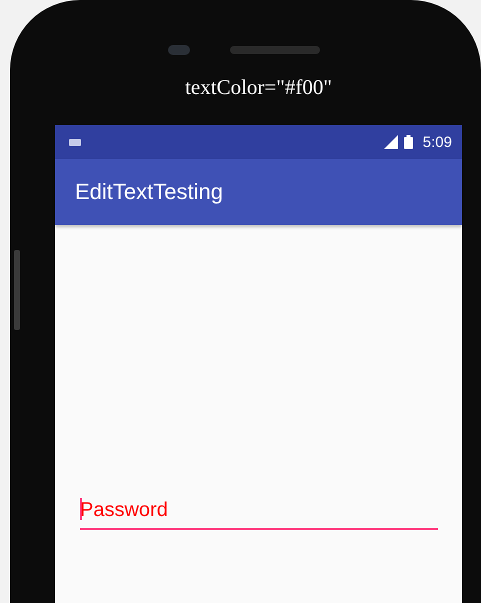  I want to click on camera-icon, so click(179, 50).